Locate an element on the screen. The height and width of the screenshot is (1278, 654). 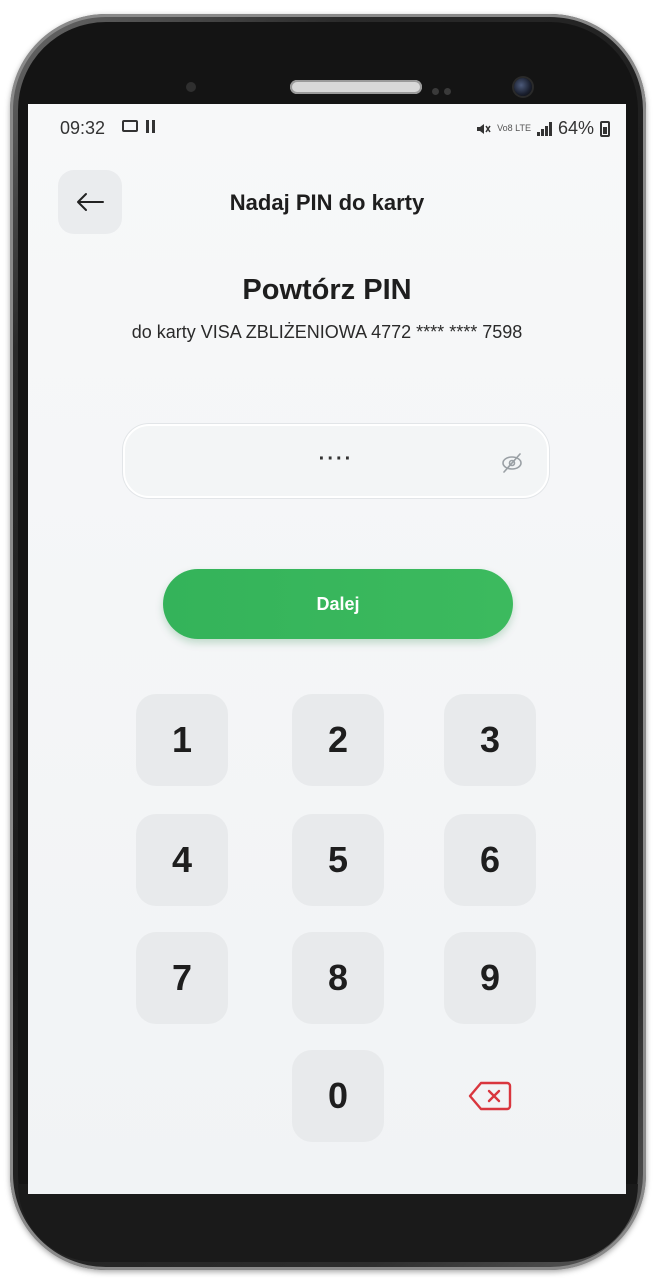
proximity-sensor is located at coordinates (191, 87).